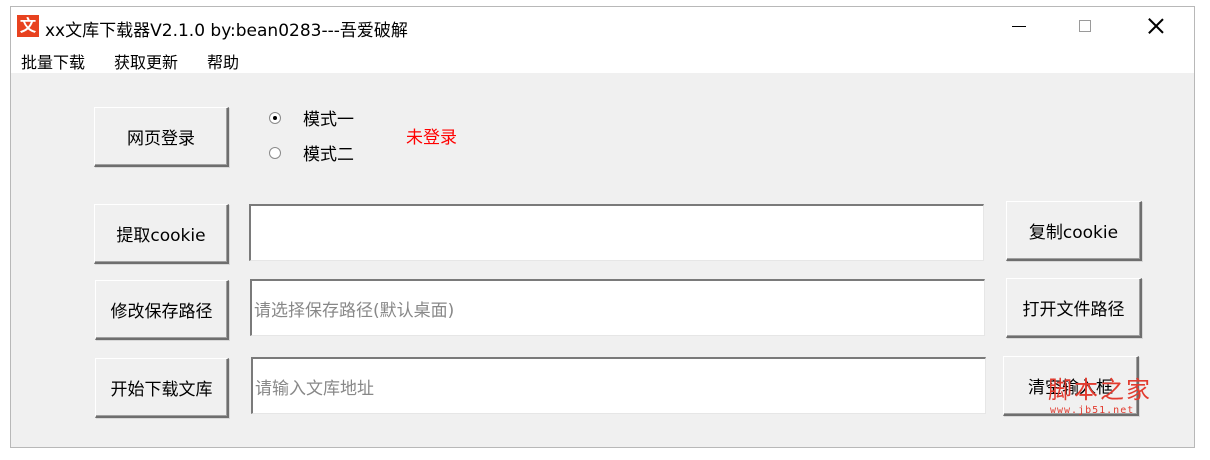  Describe the element at coordinates (28, 26) in the screenshot. I see `app-icon: 文` at that location.